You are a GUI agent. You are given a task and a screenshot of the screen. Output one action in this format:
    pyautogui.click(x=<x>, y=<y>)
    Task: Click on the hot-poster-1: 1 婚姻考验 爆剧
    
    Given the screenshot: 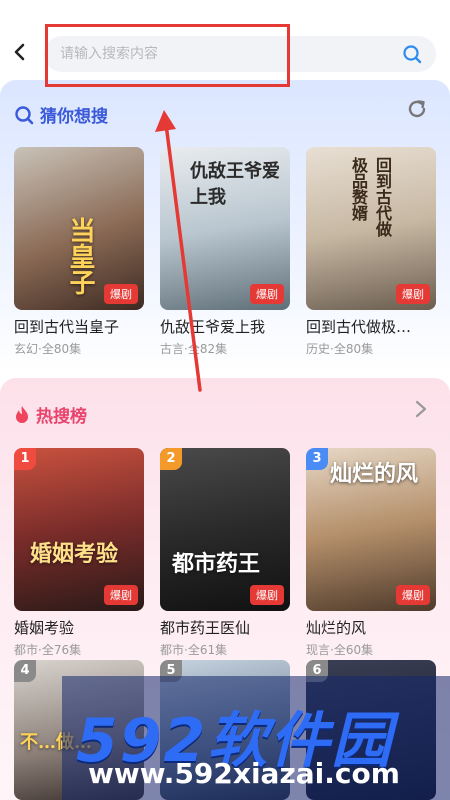 What is the action you would take?
    pyautogui.click(x=79, y=529)
    